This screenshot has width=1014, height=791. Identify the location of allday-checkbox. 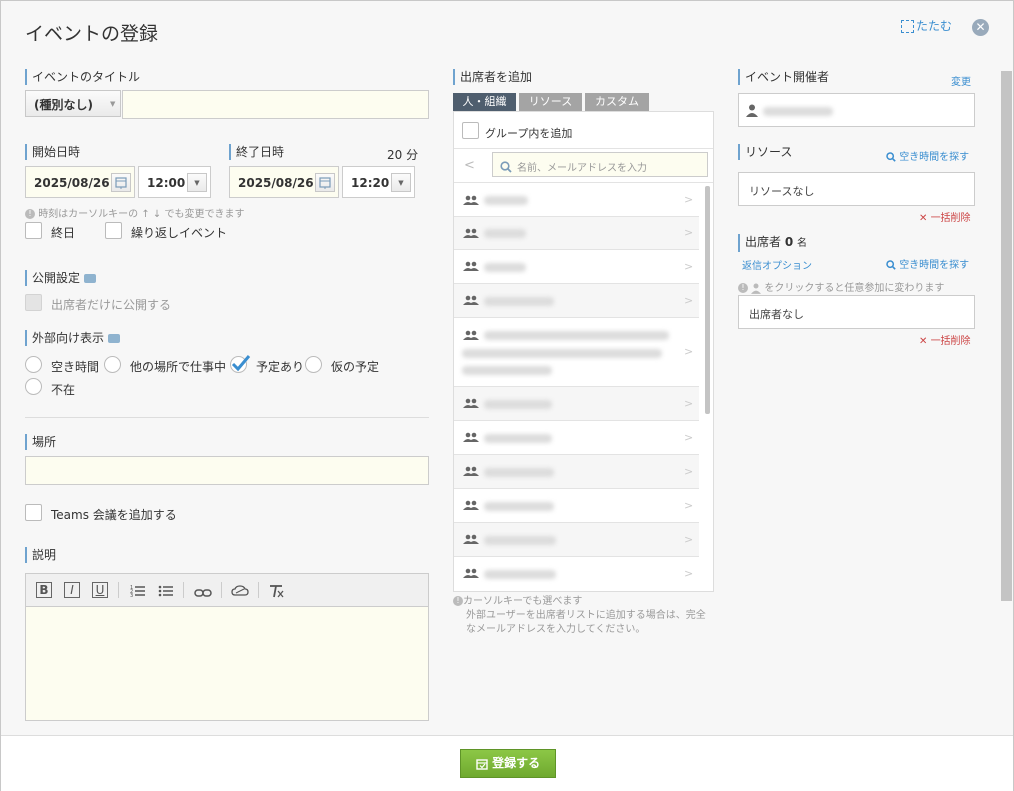
(33, 230).